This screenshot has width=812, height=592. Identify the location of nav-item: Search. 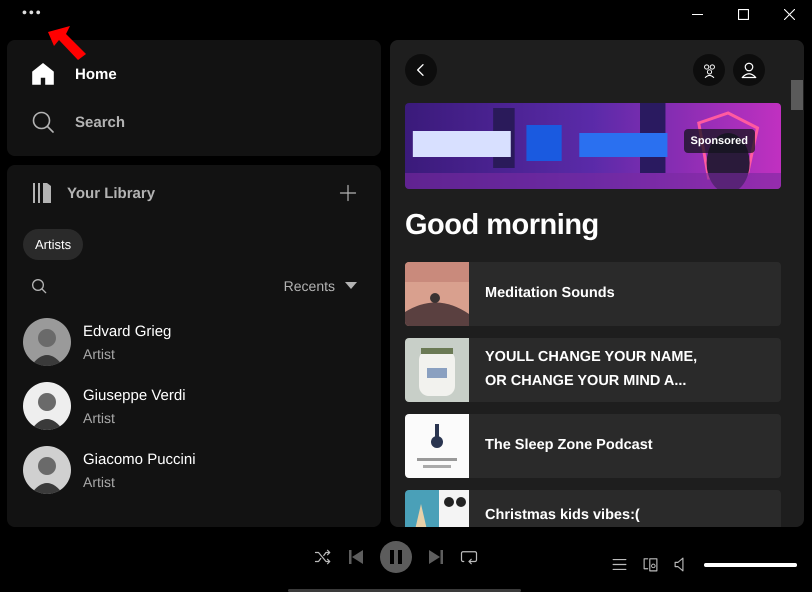
(194, 122).